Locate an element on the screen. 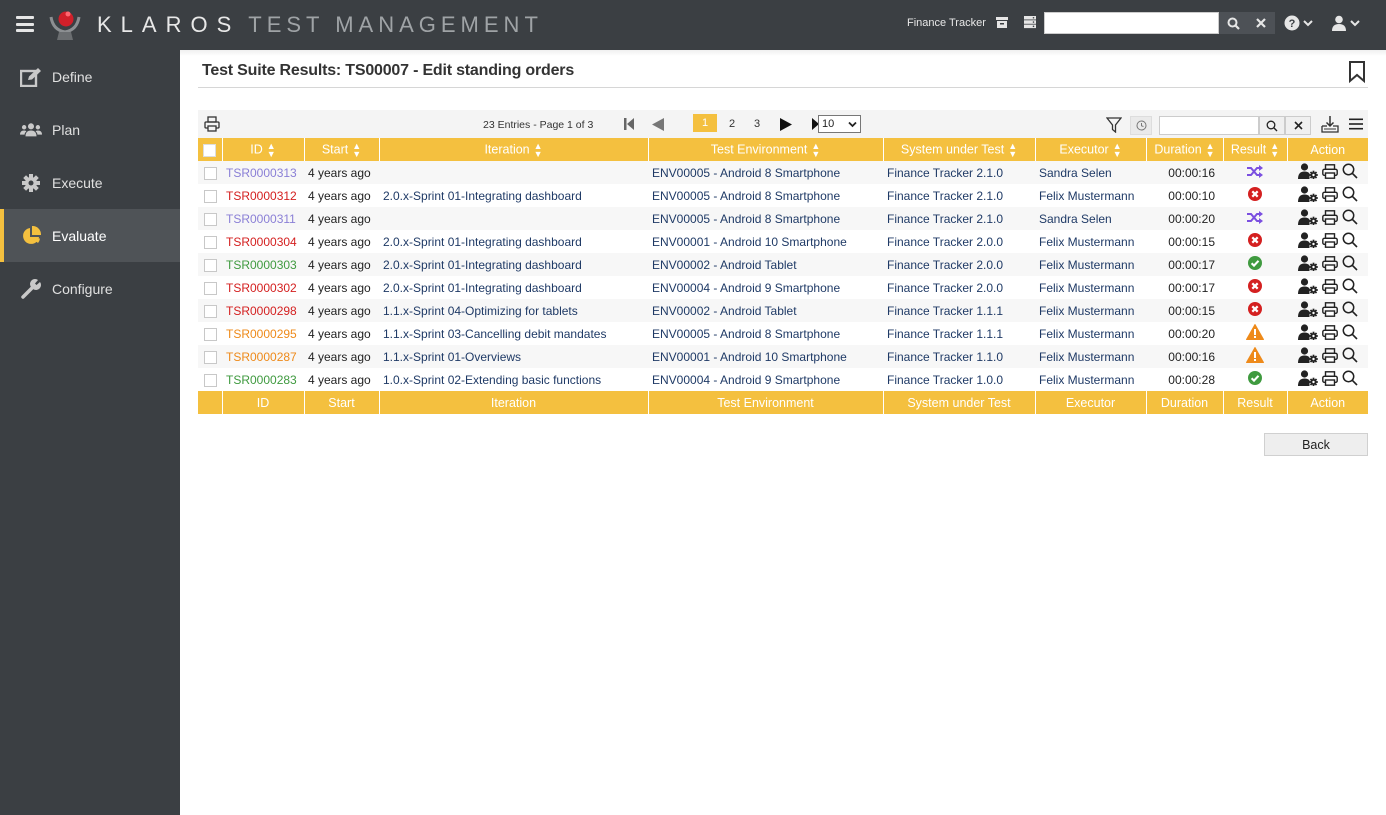  select-all-checkbox is located at coordinates (210, 150).